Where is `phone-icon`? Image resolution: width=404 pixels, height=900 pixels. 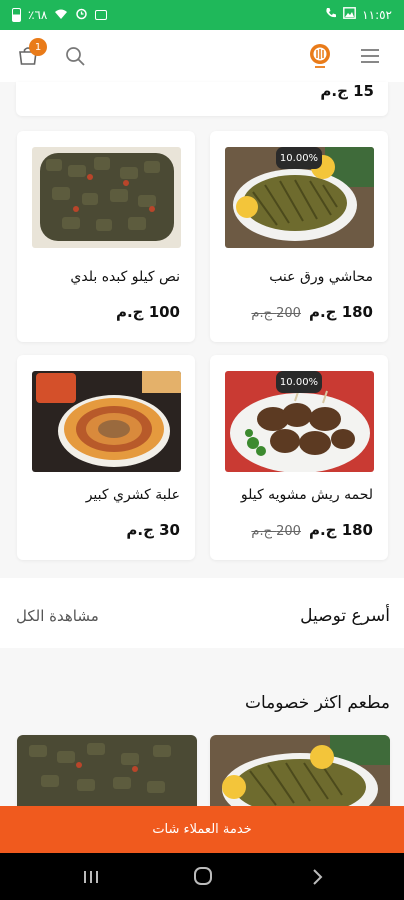
phone-icon is located at coordinates (331, 14).